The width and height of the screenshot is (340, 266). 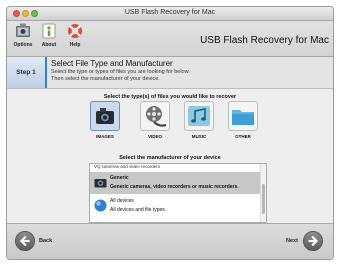 What do you see at coordinates (105, 136) in the screenshot?
I see `filetype-images-label: IMAGES` at bounding box center [105, 136].